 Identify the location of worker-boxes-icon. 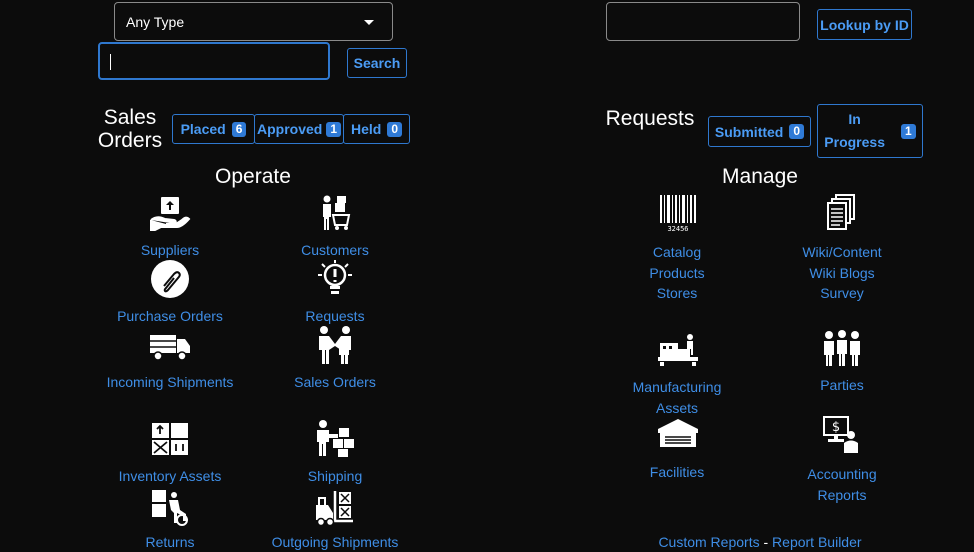
(335, 439).